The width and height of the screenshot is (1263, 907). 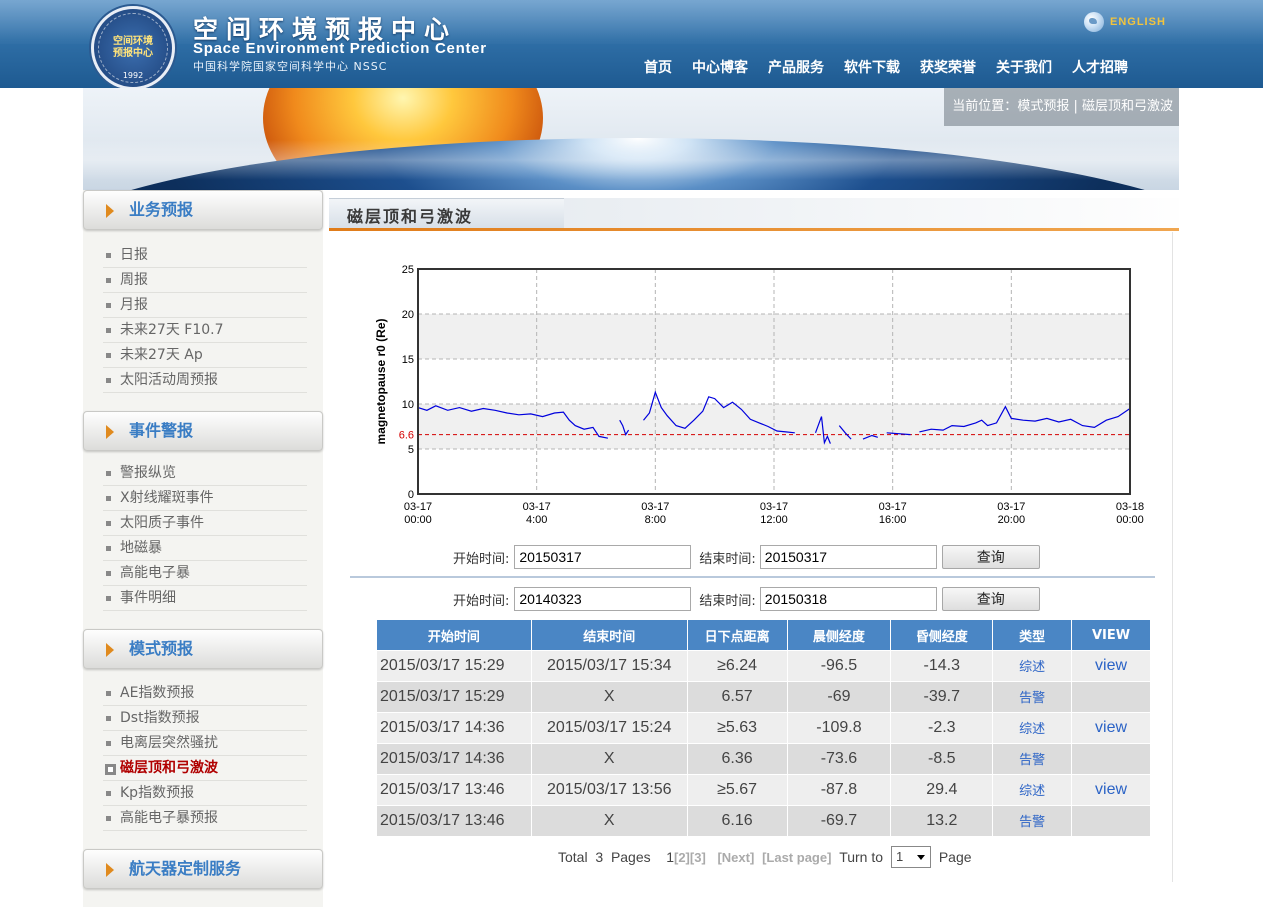 I want to click on chart-xtick-label: 4:00, so click(x=536, y=520).